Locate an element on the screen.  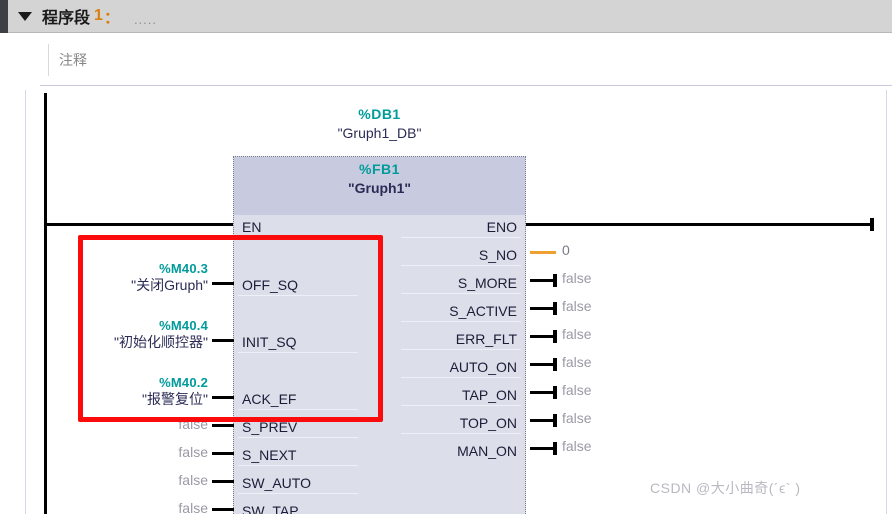
operand-name: "关闭Gruph" is located at coordinates (169, 284).